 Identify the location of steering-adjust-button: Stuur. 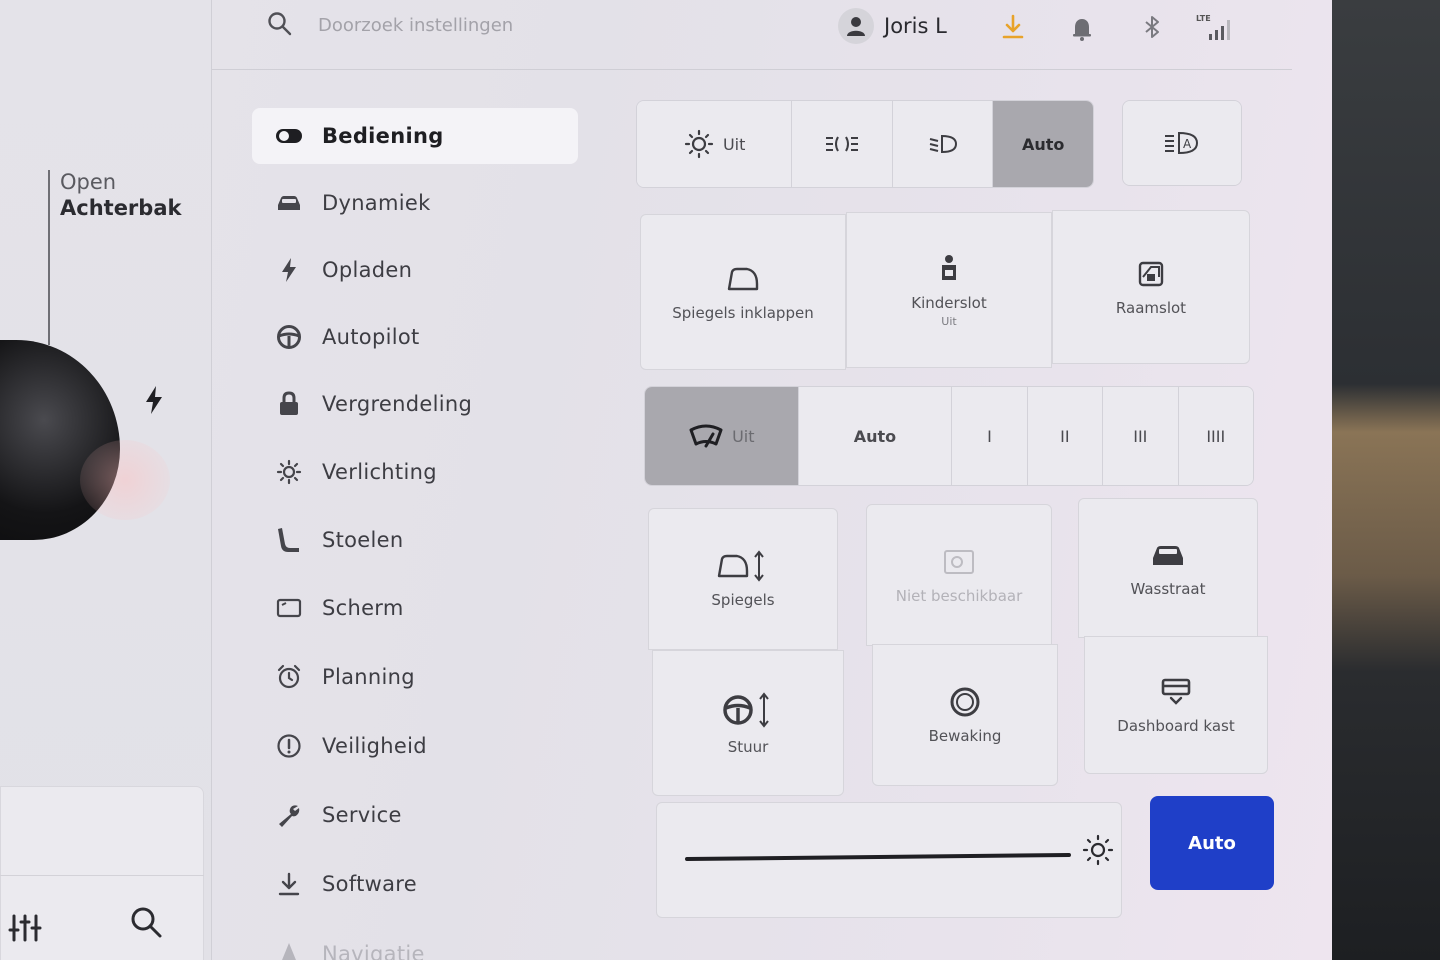
(748, 723).